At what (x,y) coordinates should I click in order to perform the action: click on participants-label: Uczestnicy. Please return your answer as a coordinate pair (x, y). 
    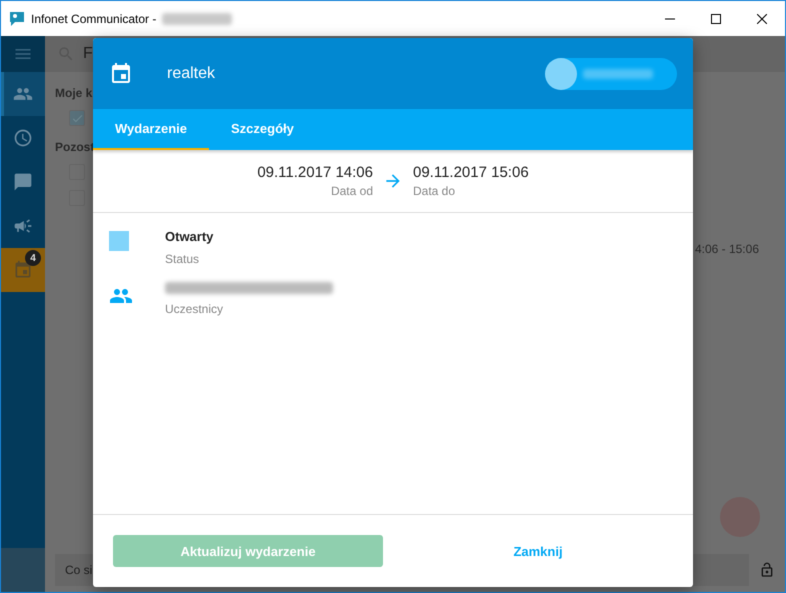
    Looking at the image, I should click on (194, 309).